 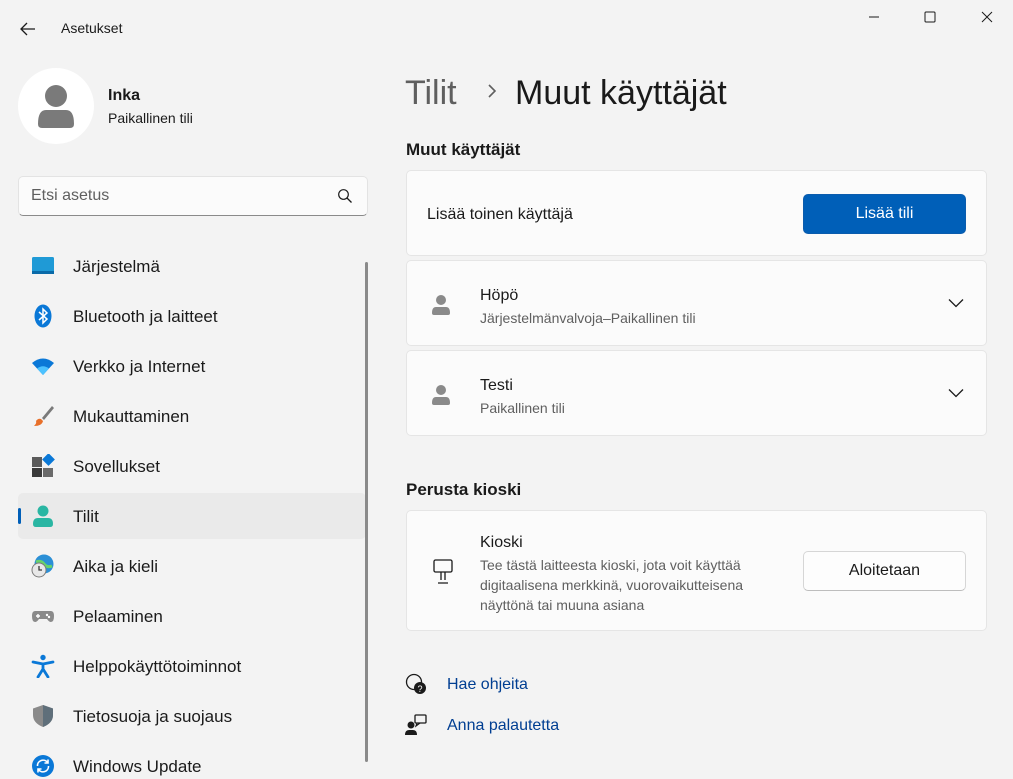 What do you see at coordinates (192, 566) in the screenshot?
I see `sidebar-item-aika-ja-kieli: Aika ja kieli` at bounding box center [192, 566].